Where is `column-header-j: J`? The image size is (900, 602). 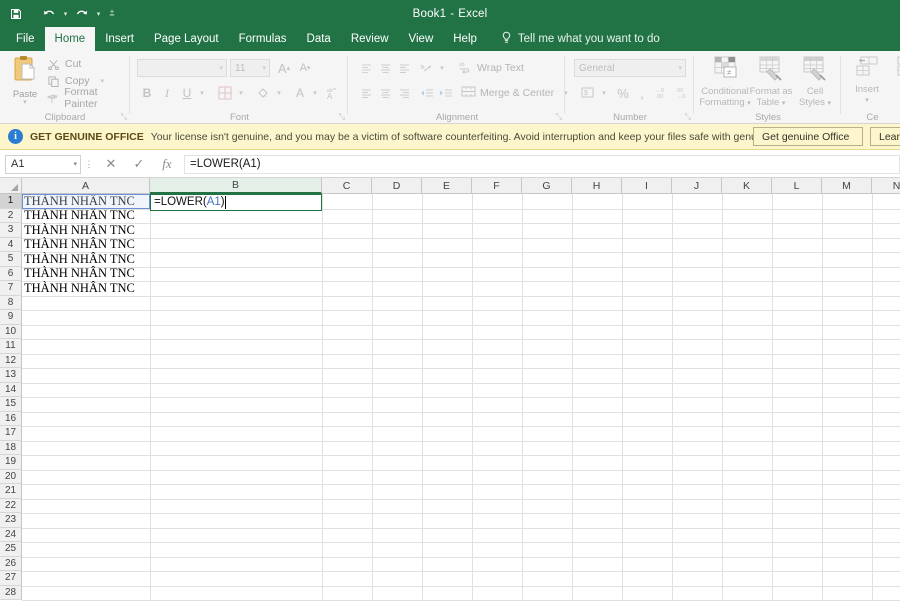
column-header-j: J is located at coordinates (697, 186).